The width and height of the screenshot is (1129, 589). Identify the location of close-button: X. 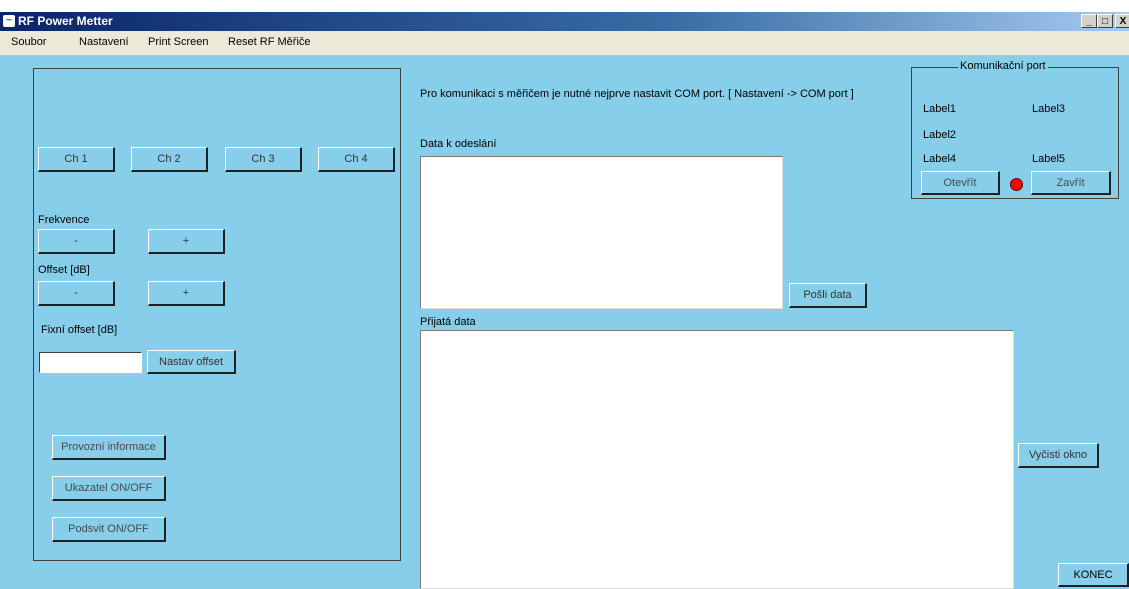
(1122, 21).